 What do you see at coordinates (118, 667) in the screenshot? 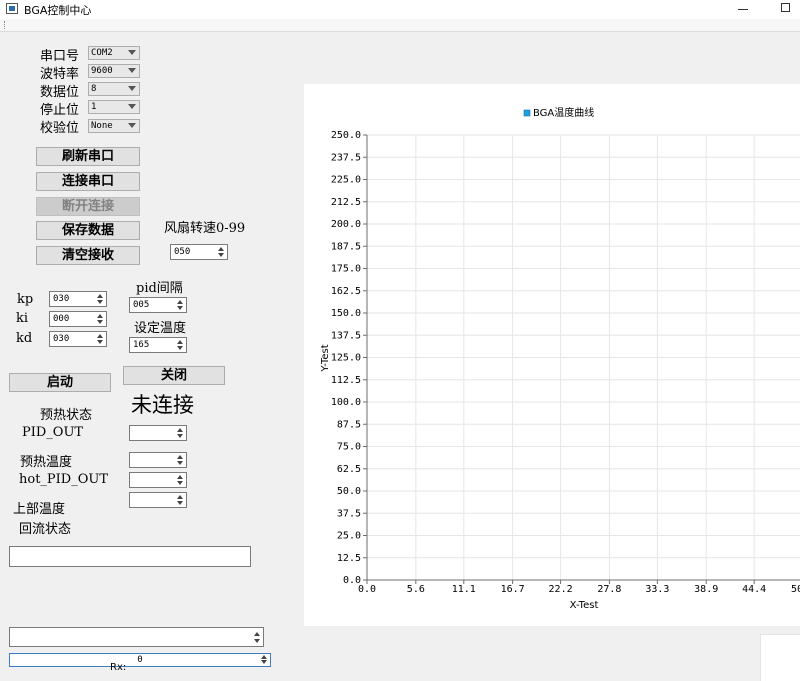
I see `rx-label: Rx:` at bounding box center [118, 667].